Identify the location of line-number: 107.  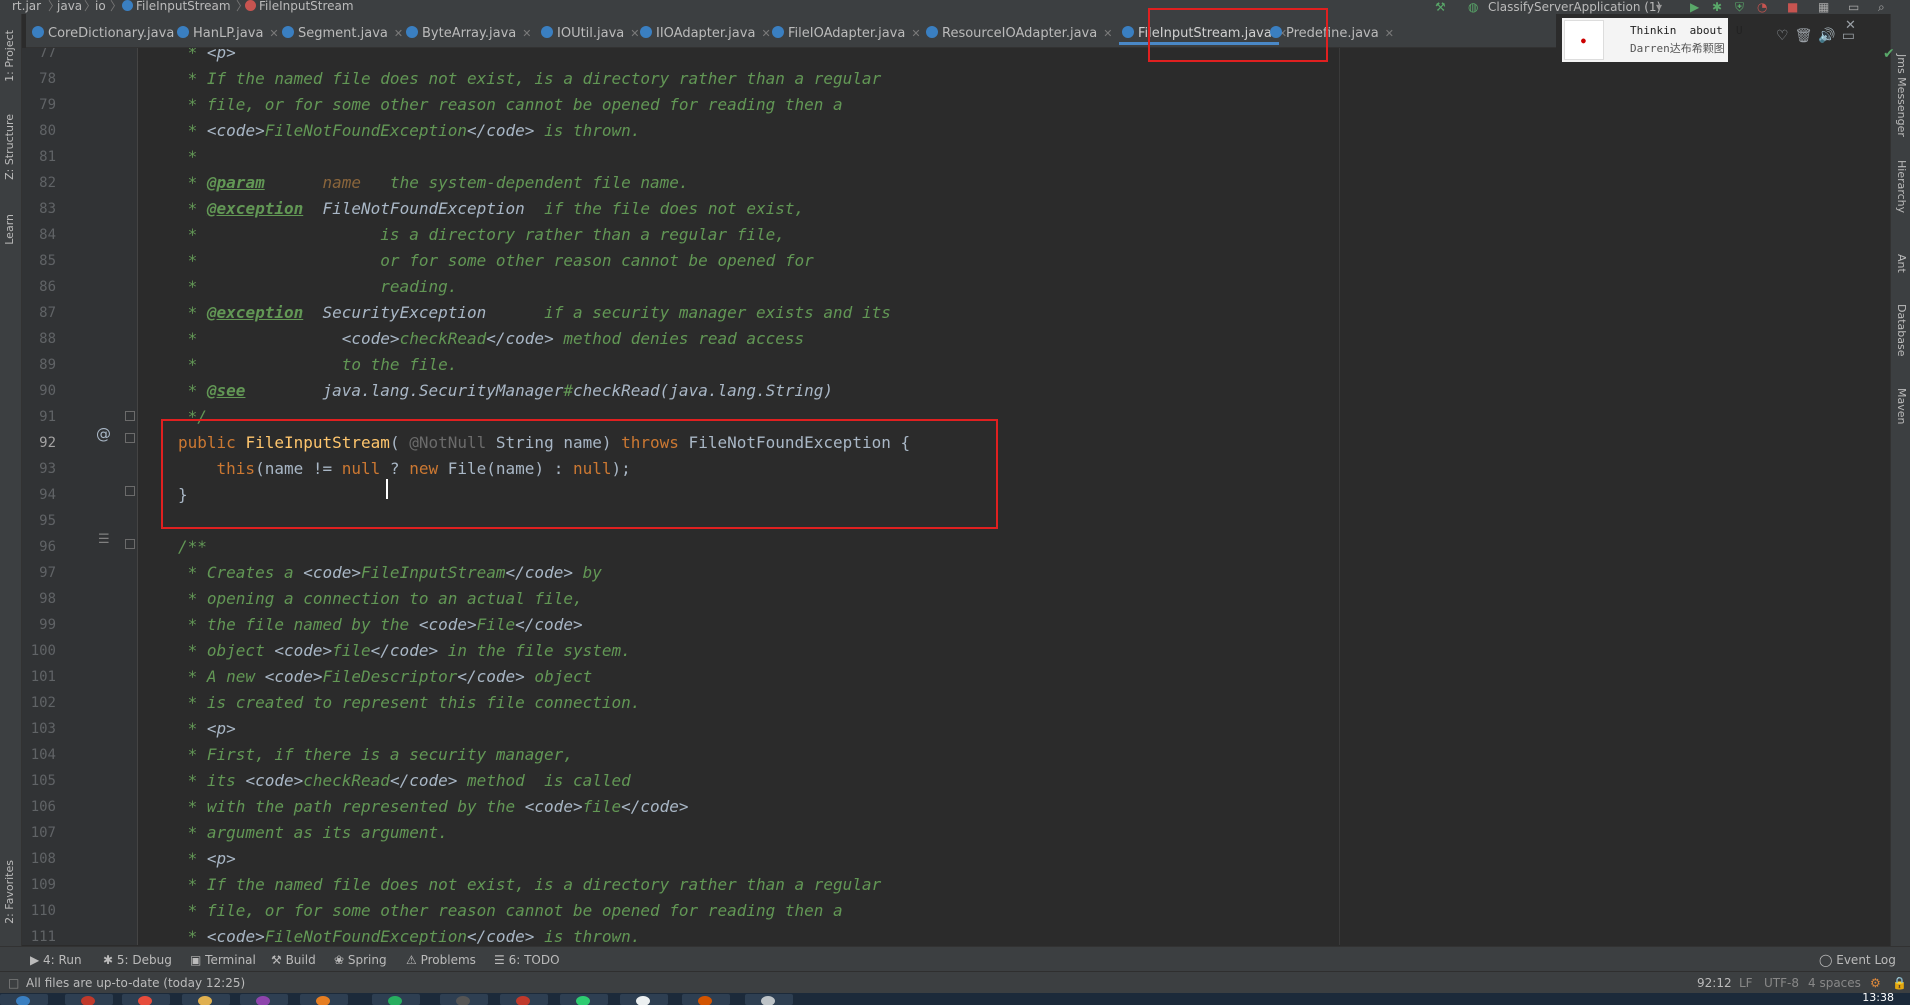
(39, 833).